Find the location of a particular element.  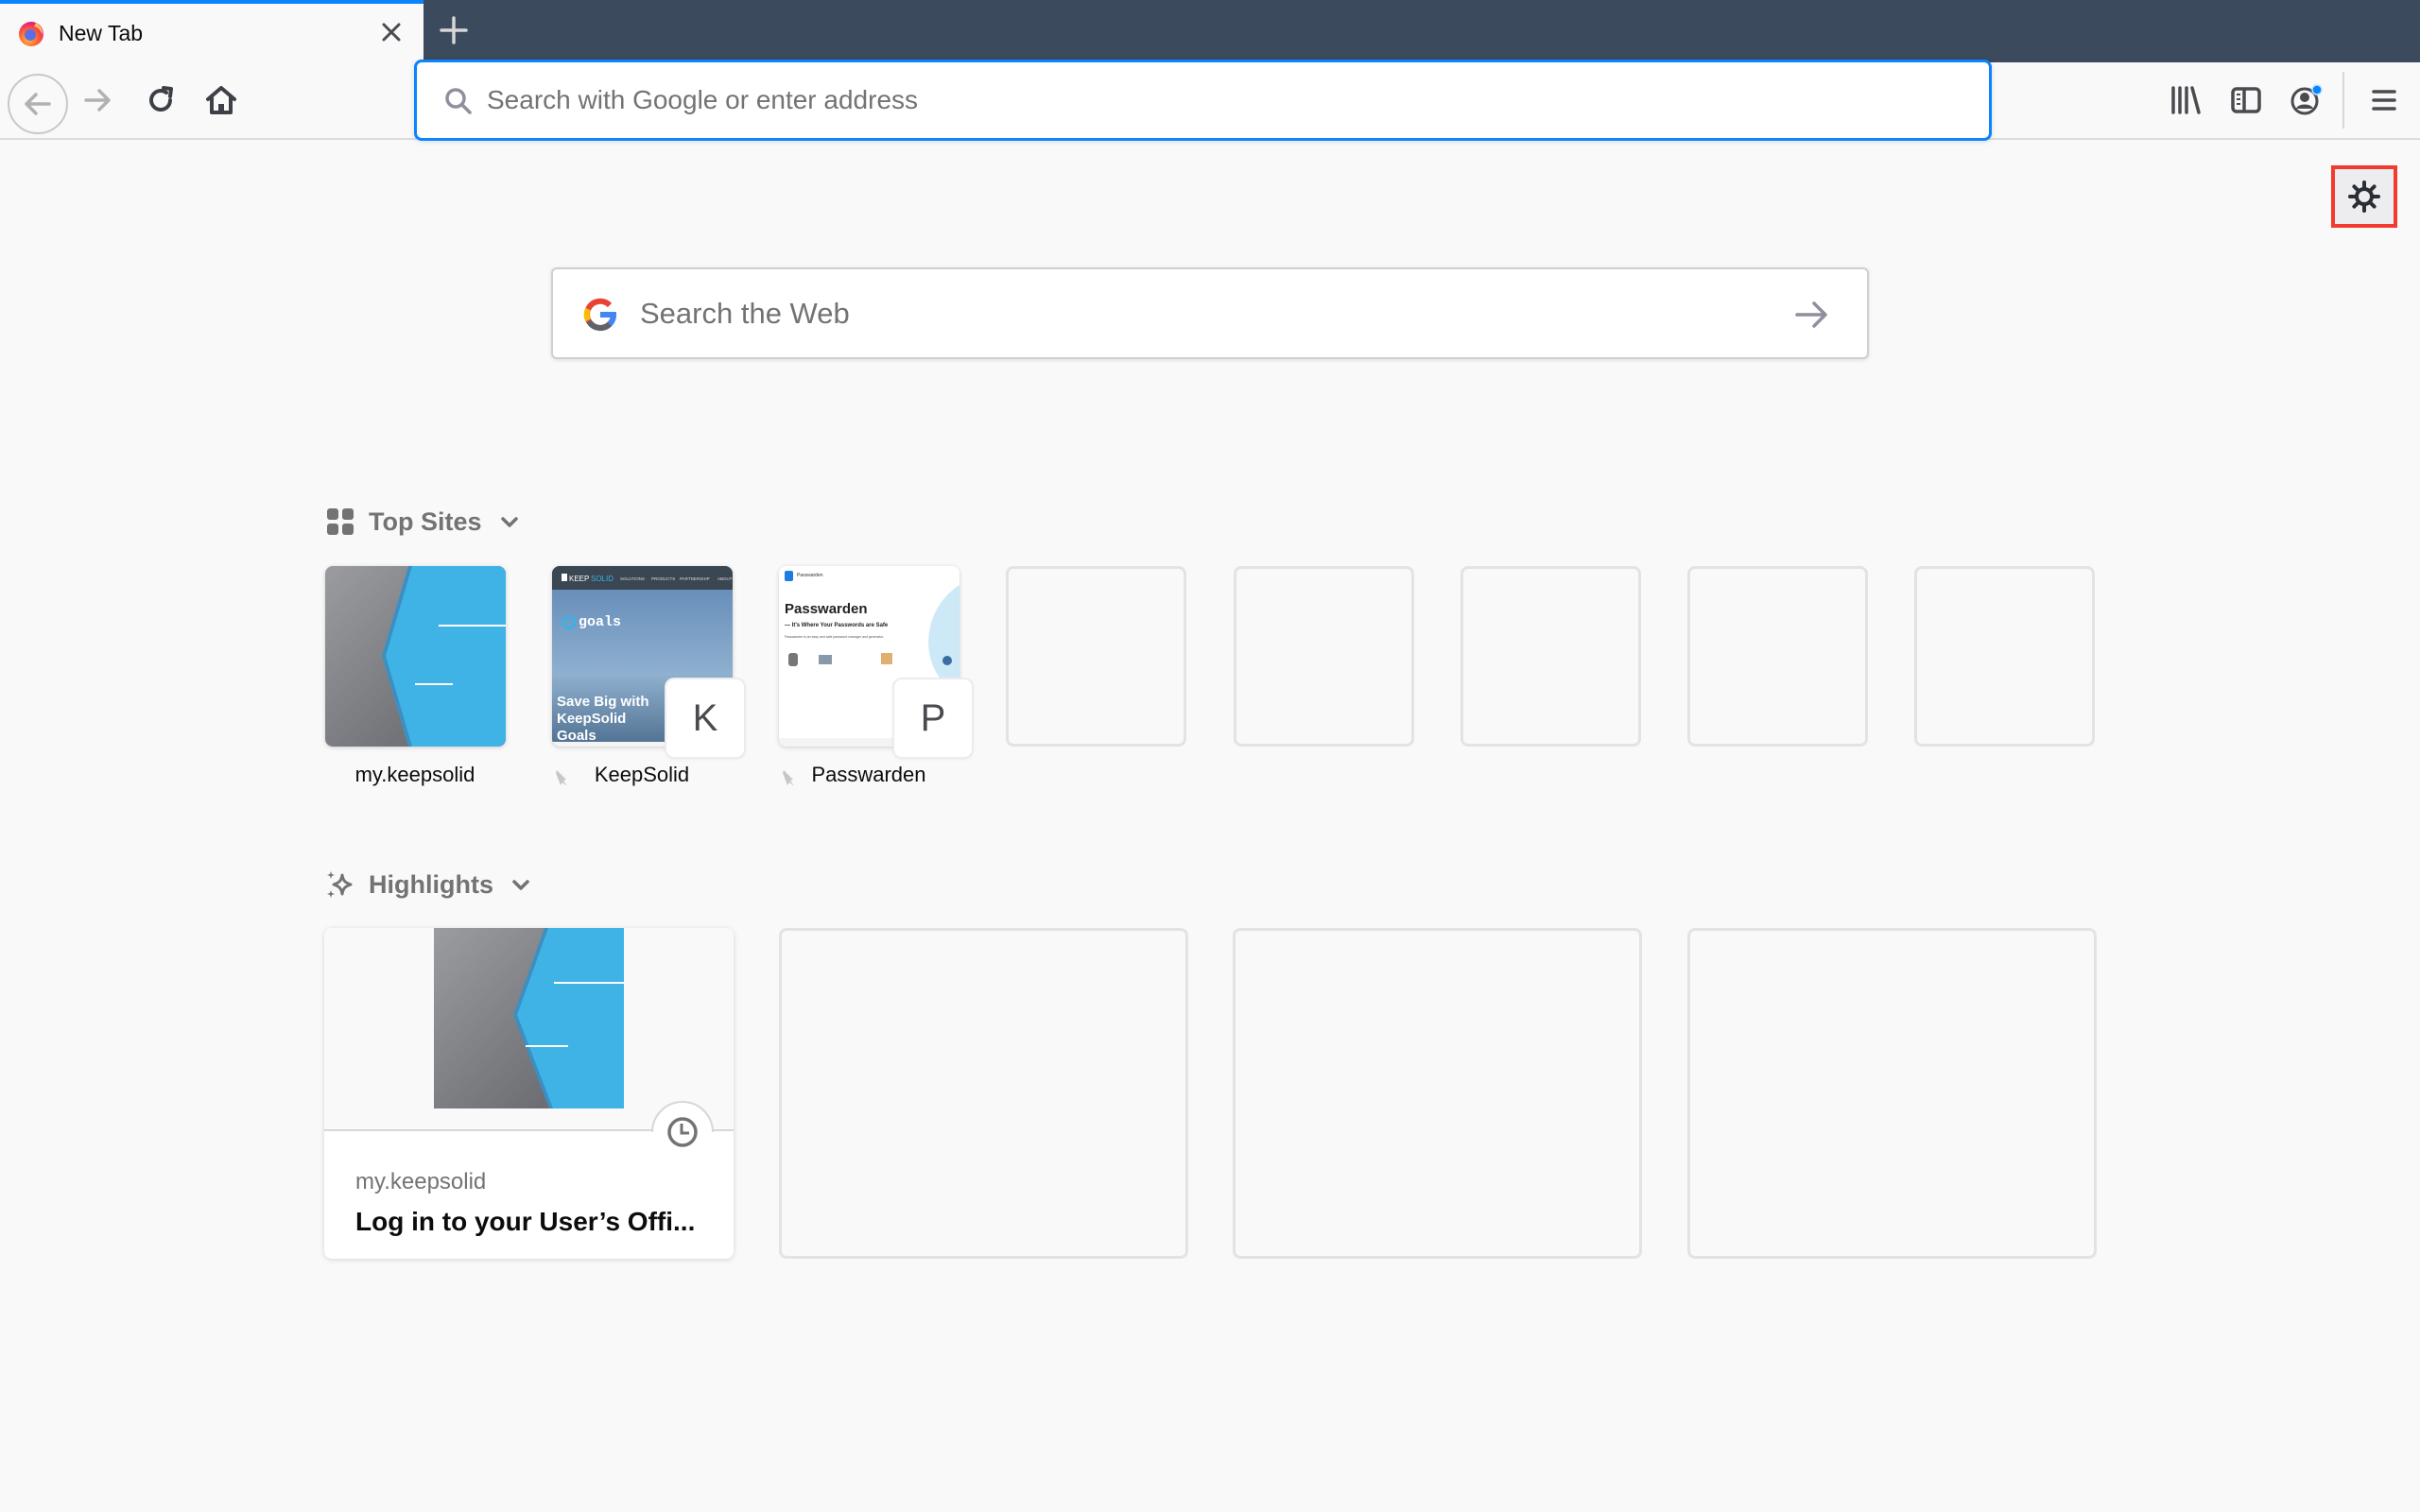

site-thumbnail is located at coordinates (415, 656).